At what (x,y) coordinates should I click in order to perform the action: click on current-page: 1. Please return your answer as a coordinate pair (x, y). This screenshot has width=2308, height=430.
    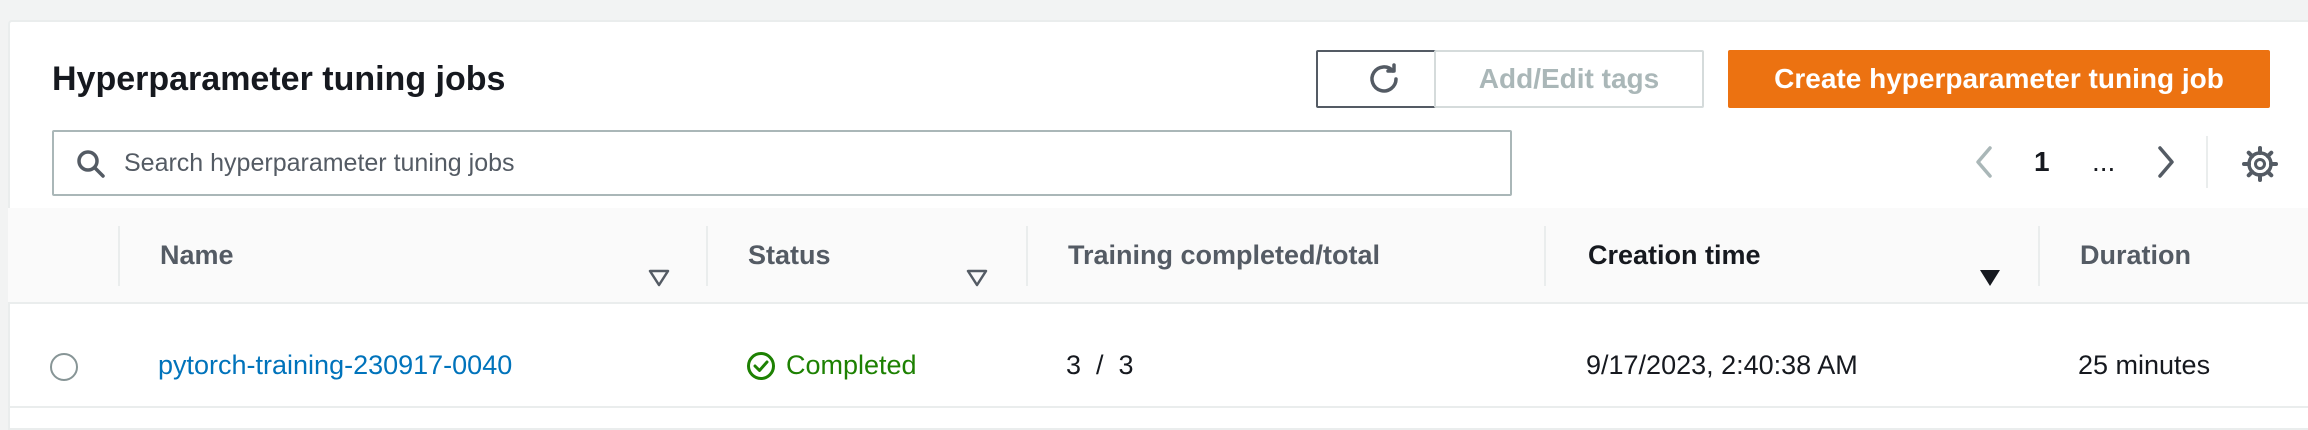
    Looking at the image, I should click on (2042, 162).